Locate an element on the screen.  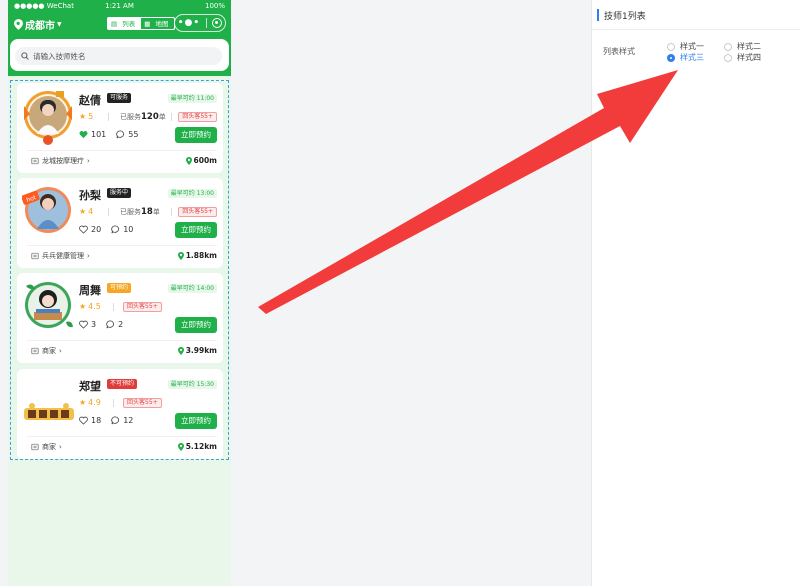
likes-count: 3 is located at coordinates (94, 324).